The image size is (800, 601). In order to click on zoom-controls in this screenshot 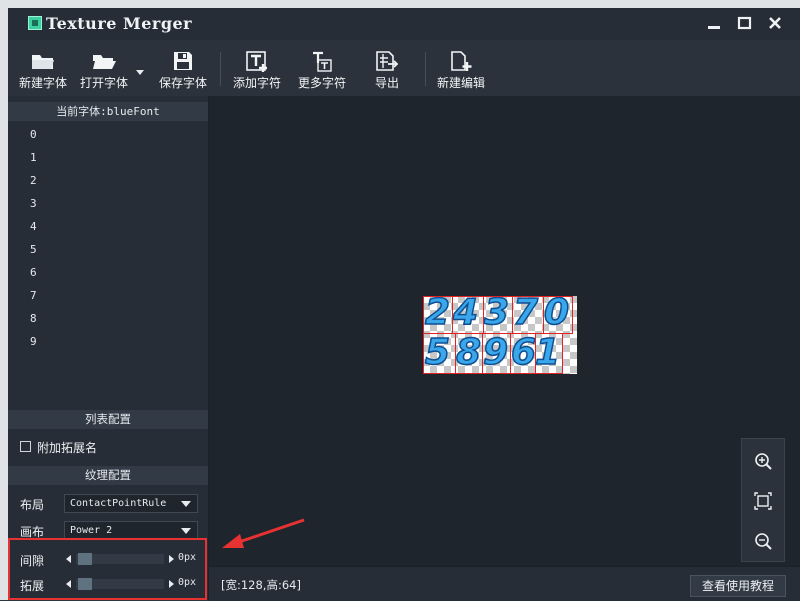, I will do `click(763, 500)`.